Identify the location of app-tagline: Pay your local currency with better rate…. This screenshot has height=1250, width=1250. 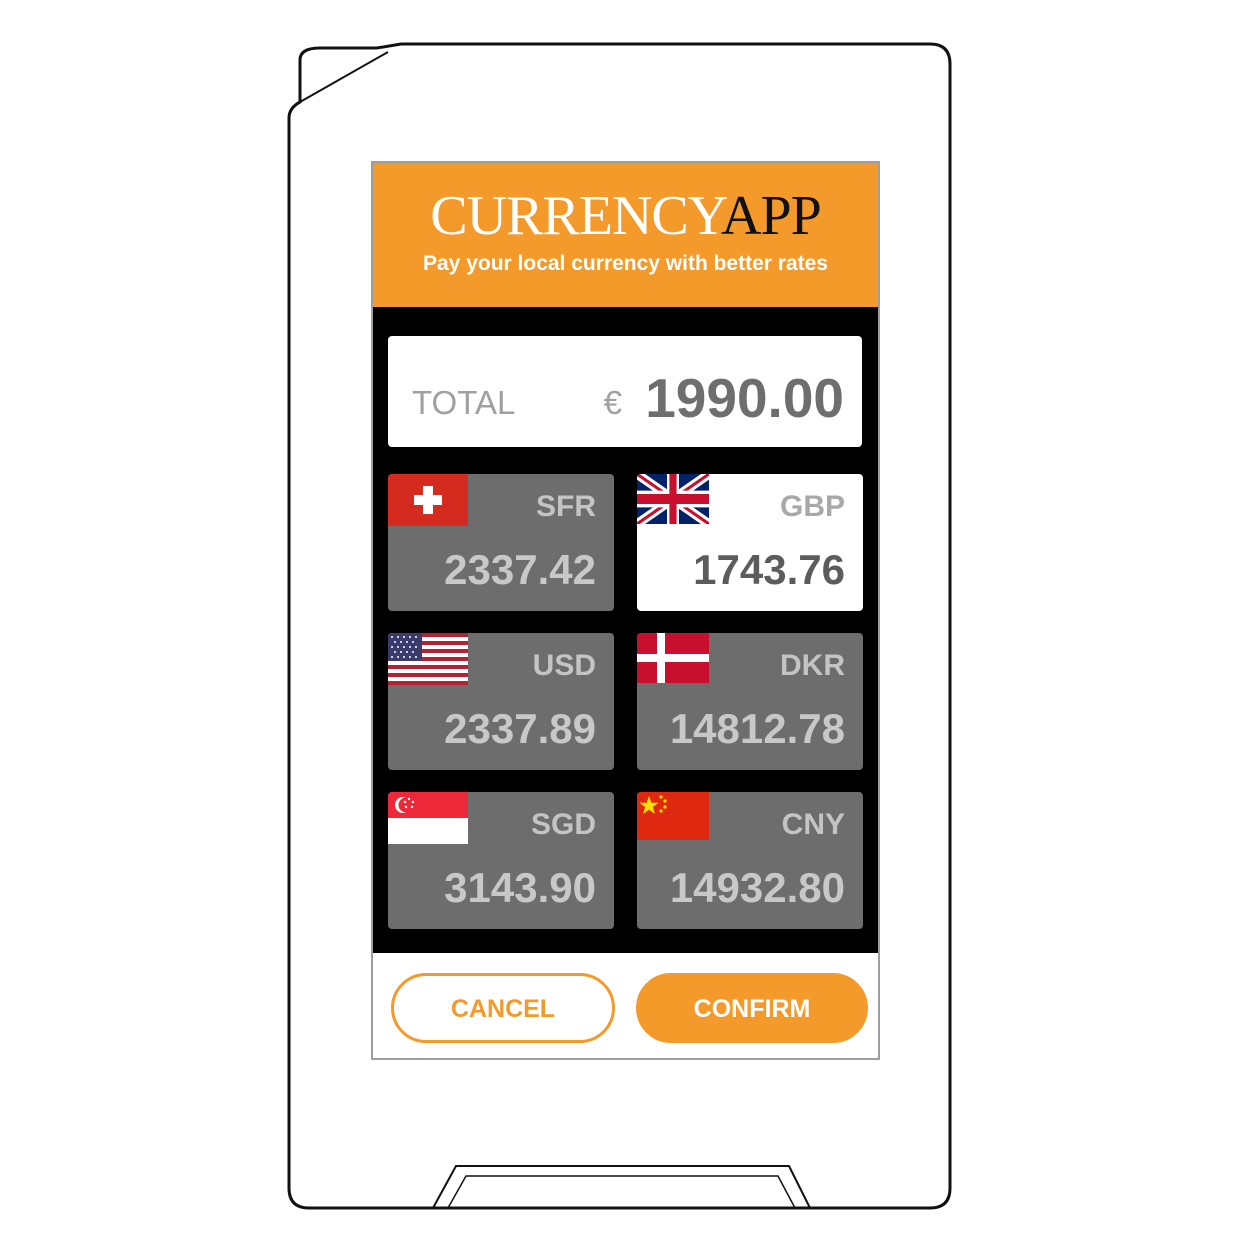
(625, 263).